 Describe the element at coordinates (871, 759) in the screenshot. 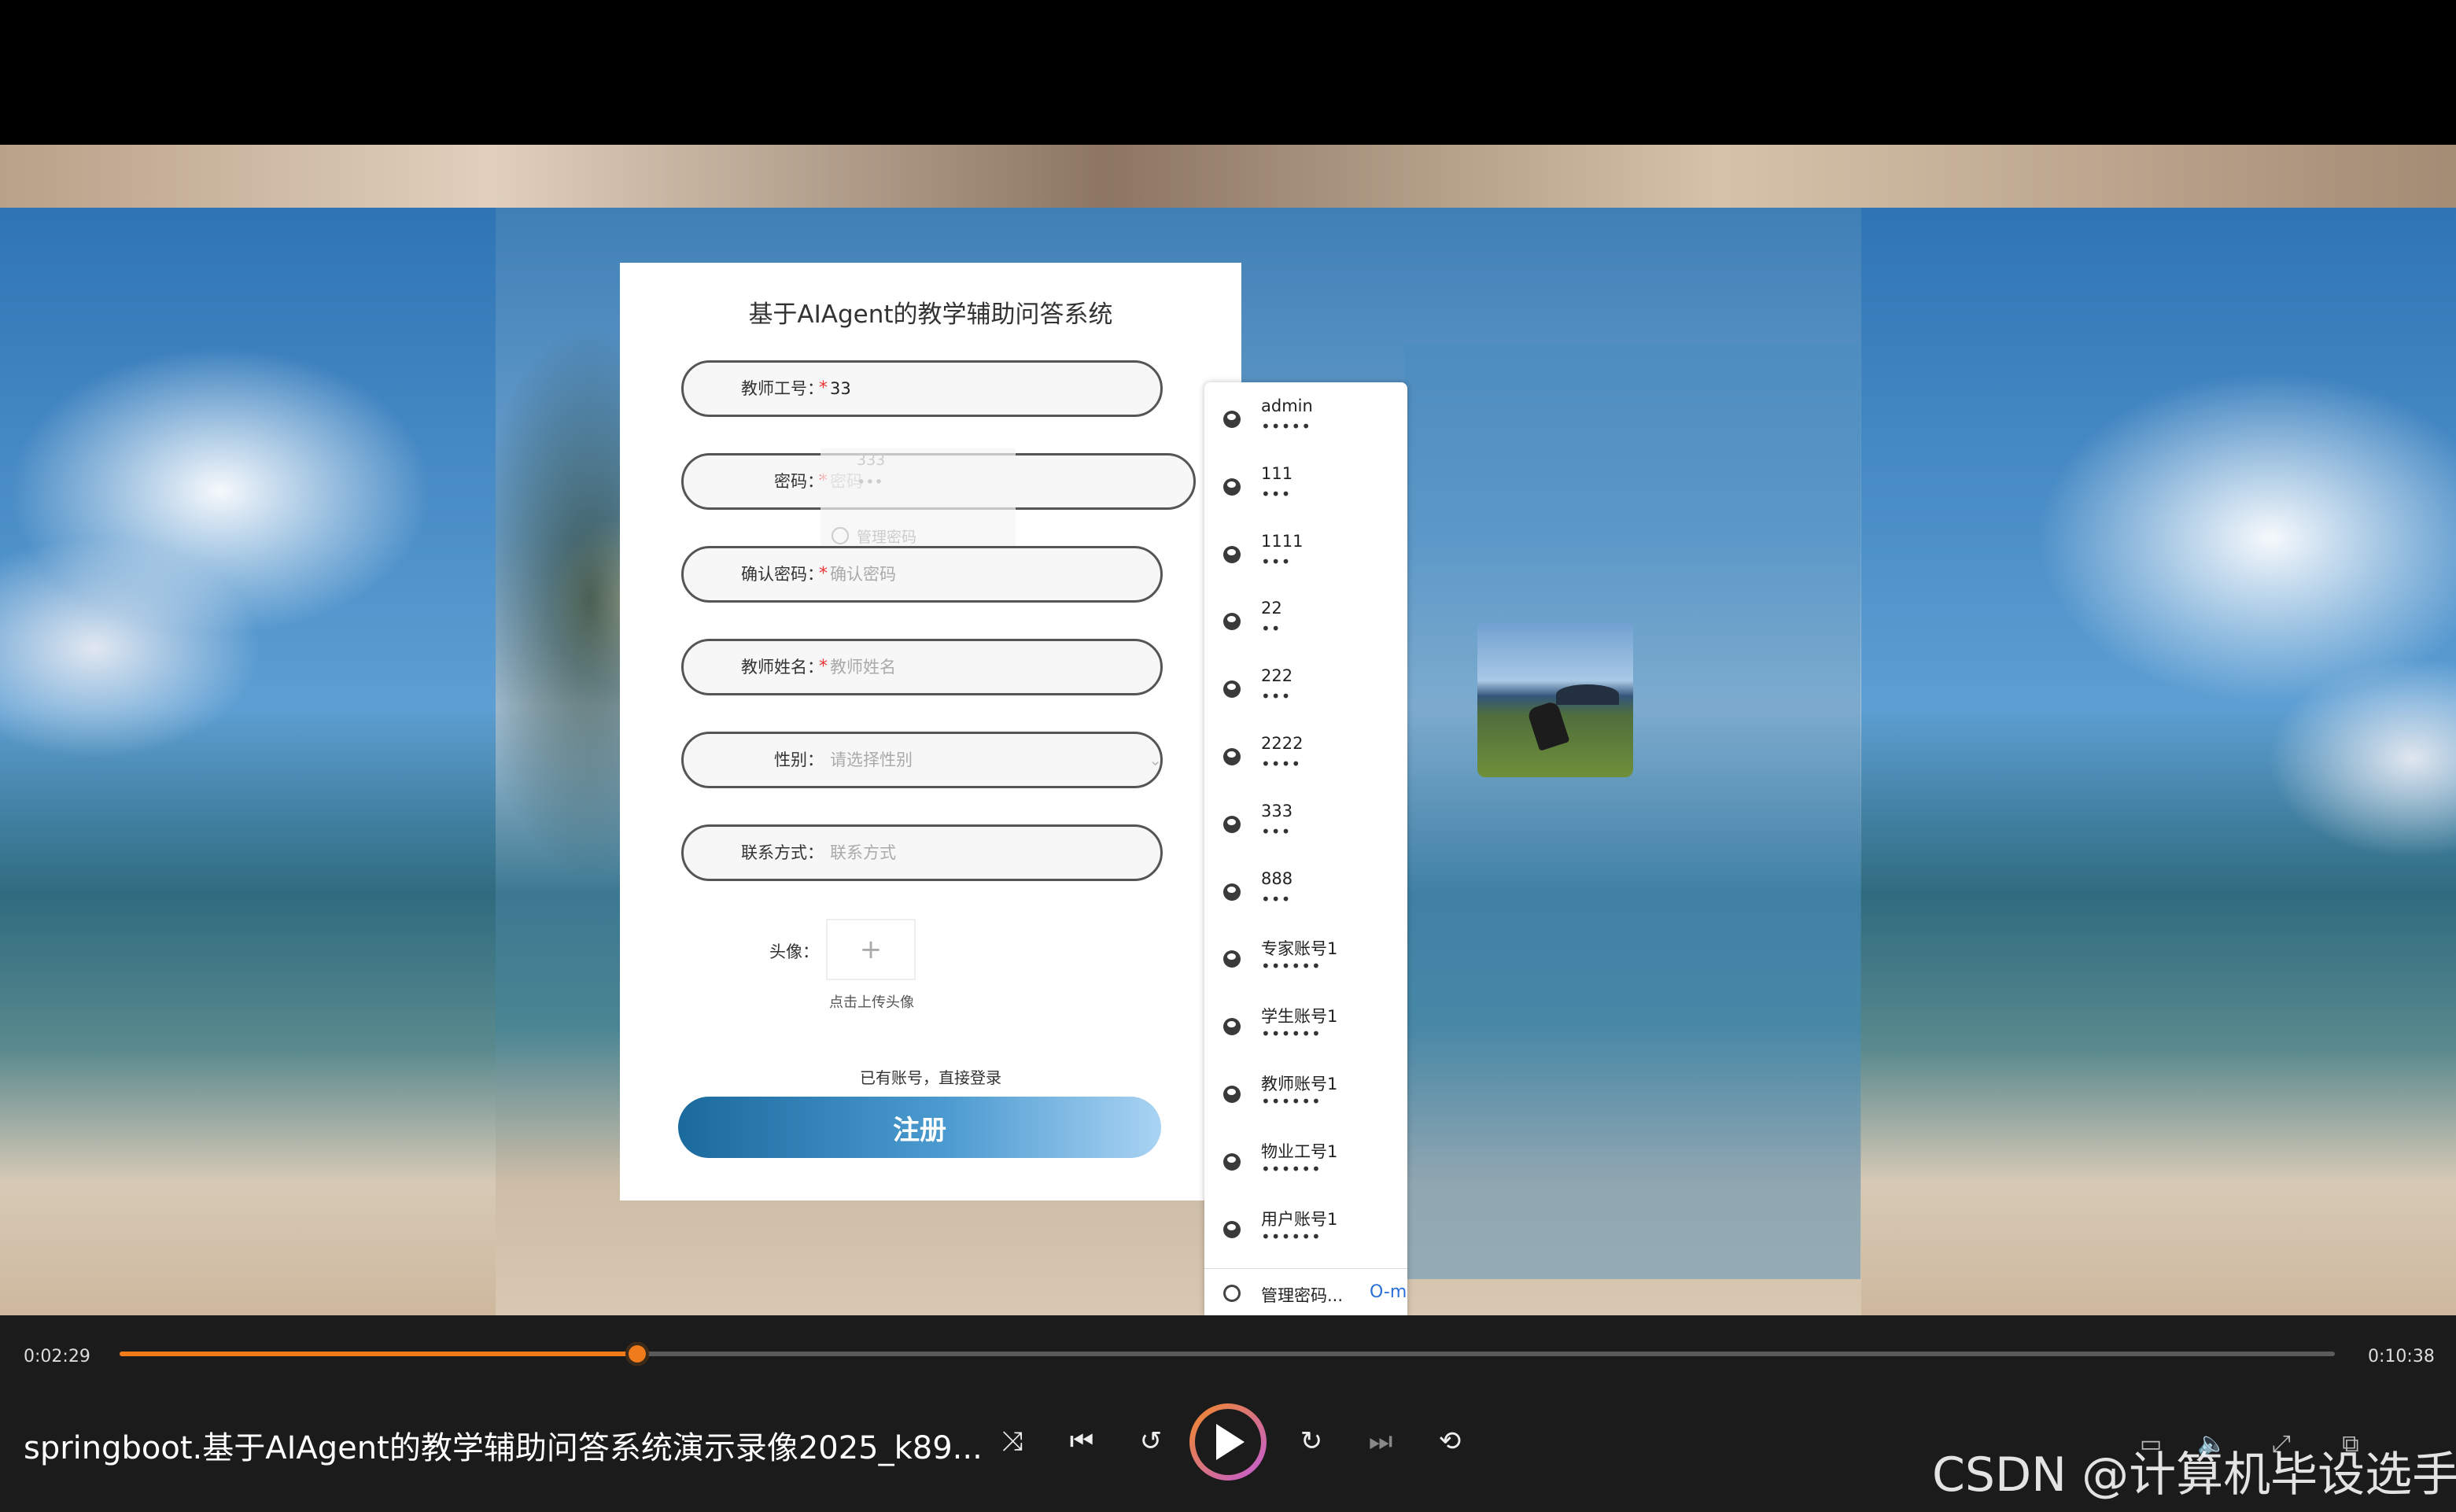

I see `gender-placeholder: 请选择性别` at that location.